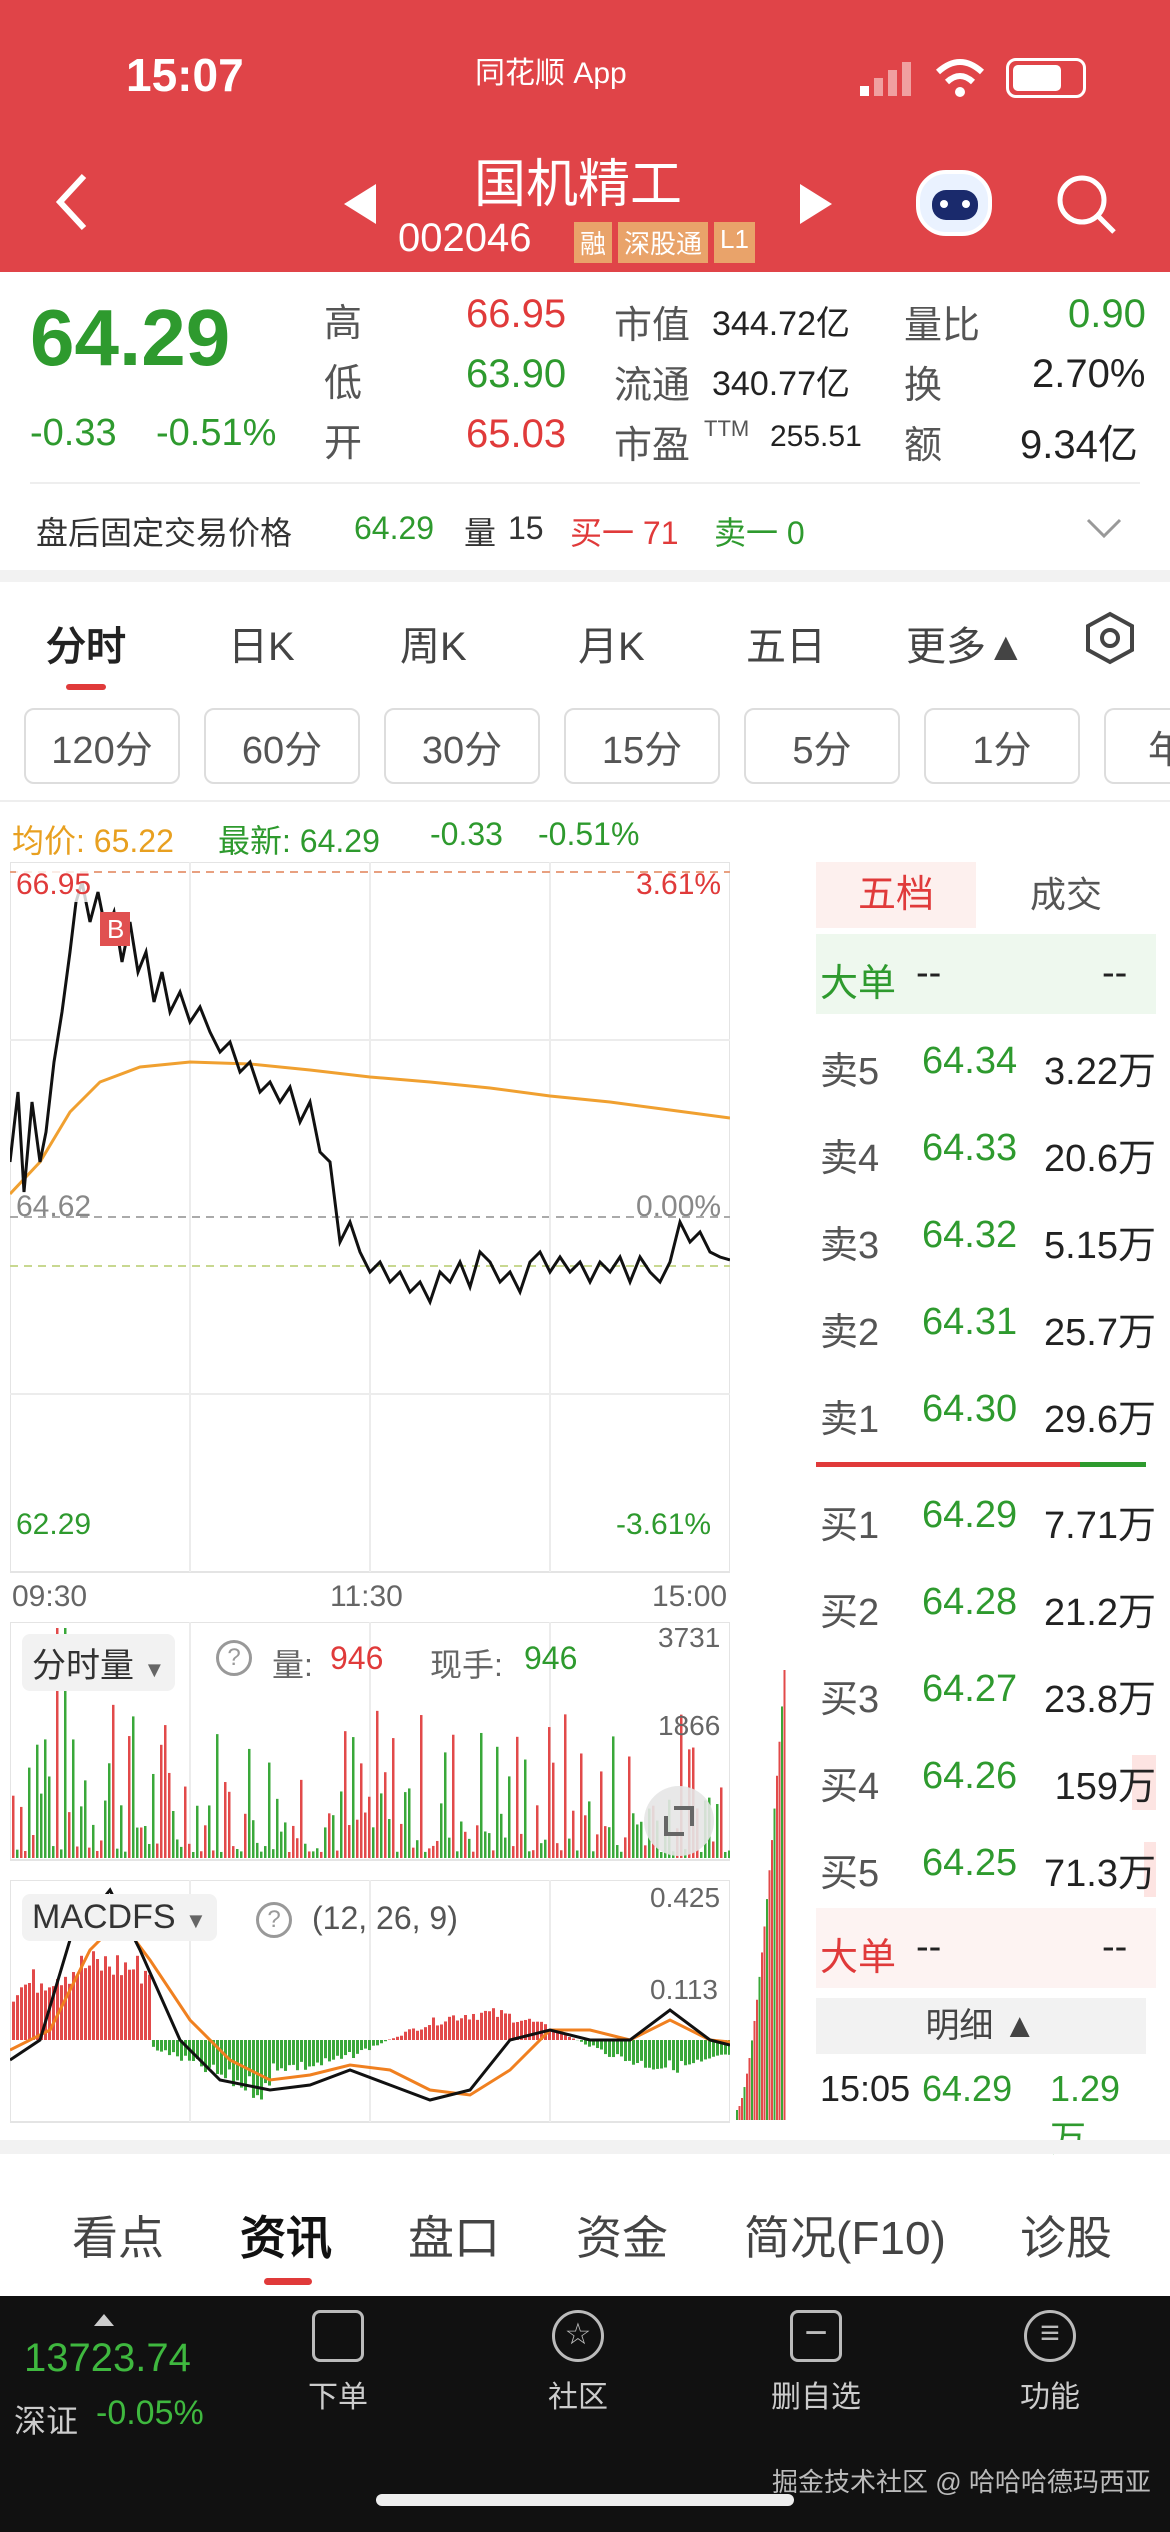 The height and width of the screenshot is (2532, 1170). I want to click on volume-indicator-select: 分时量 ▼, so click(99, 1662).